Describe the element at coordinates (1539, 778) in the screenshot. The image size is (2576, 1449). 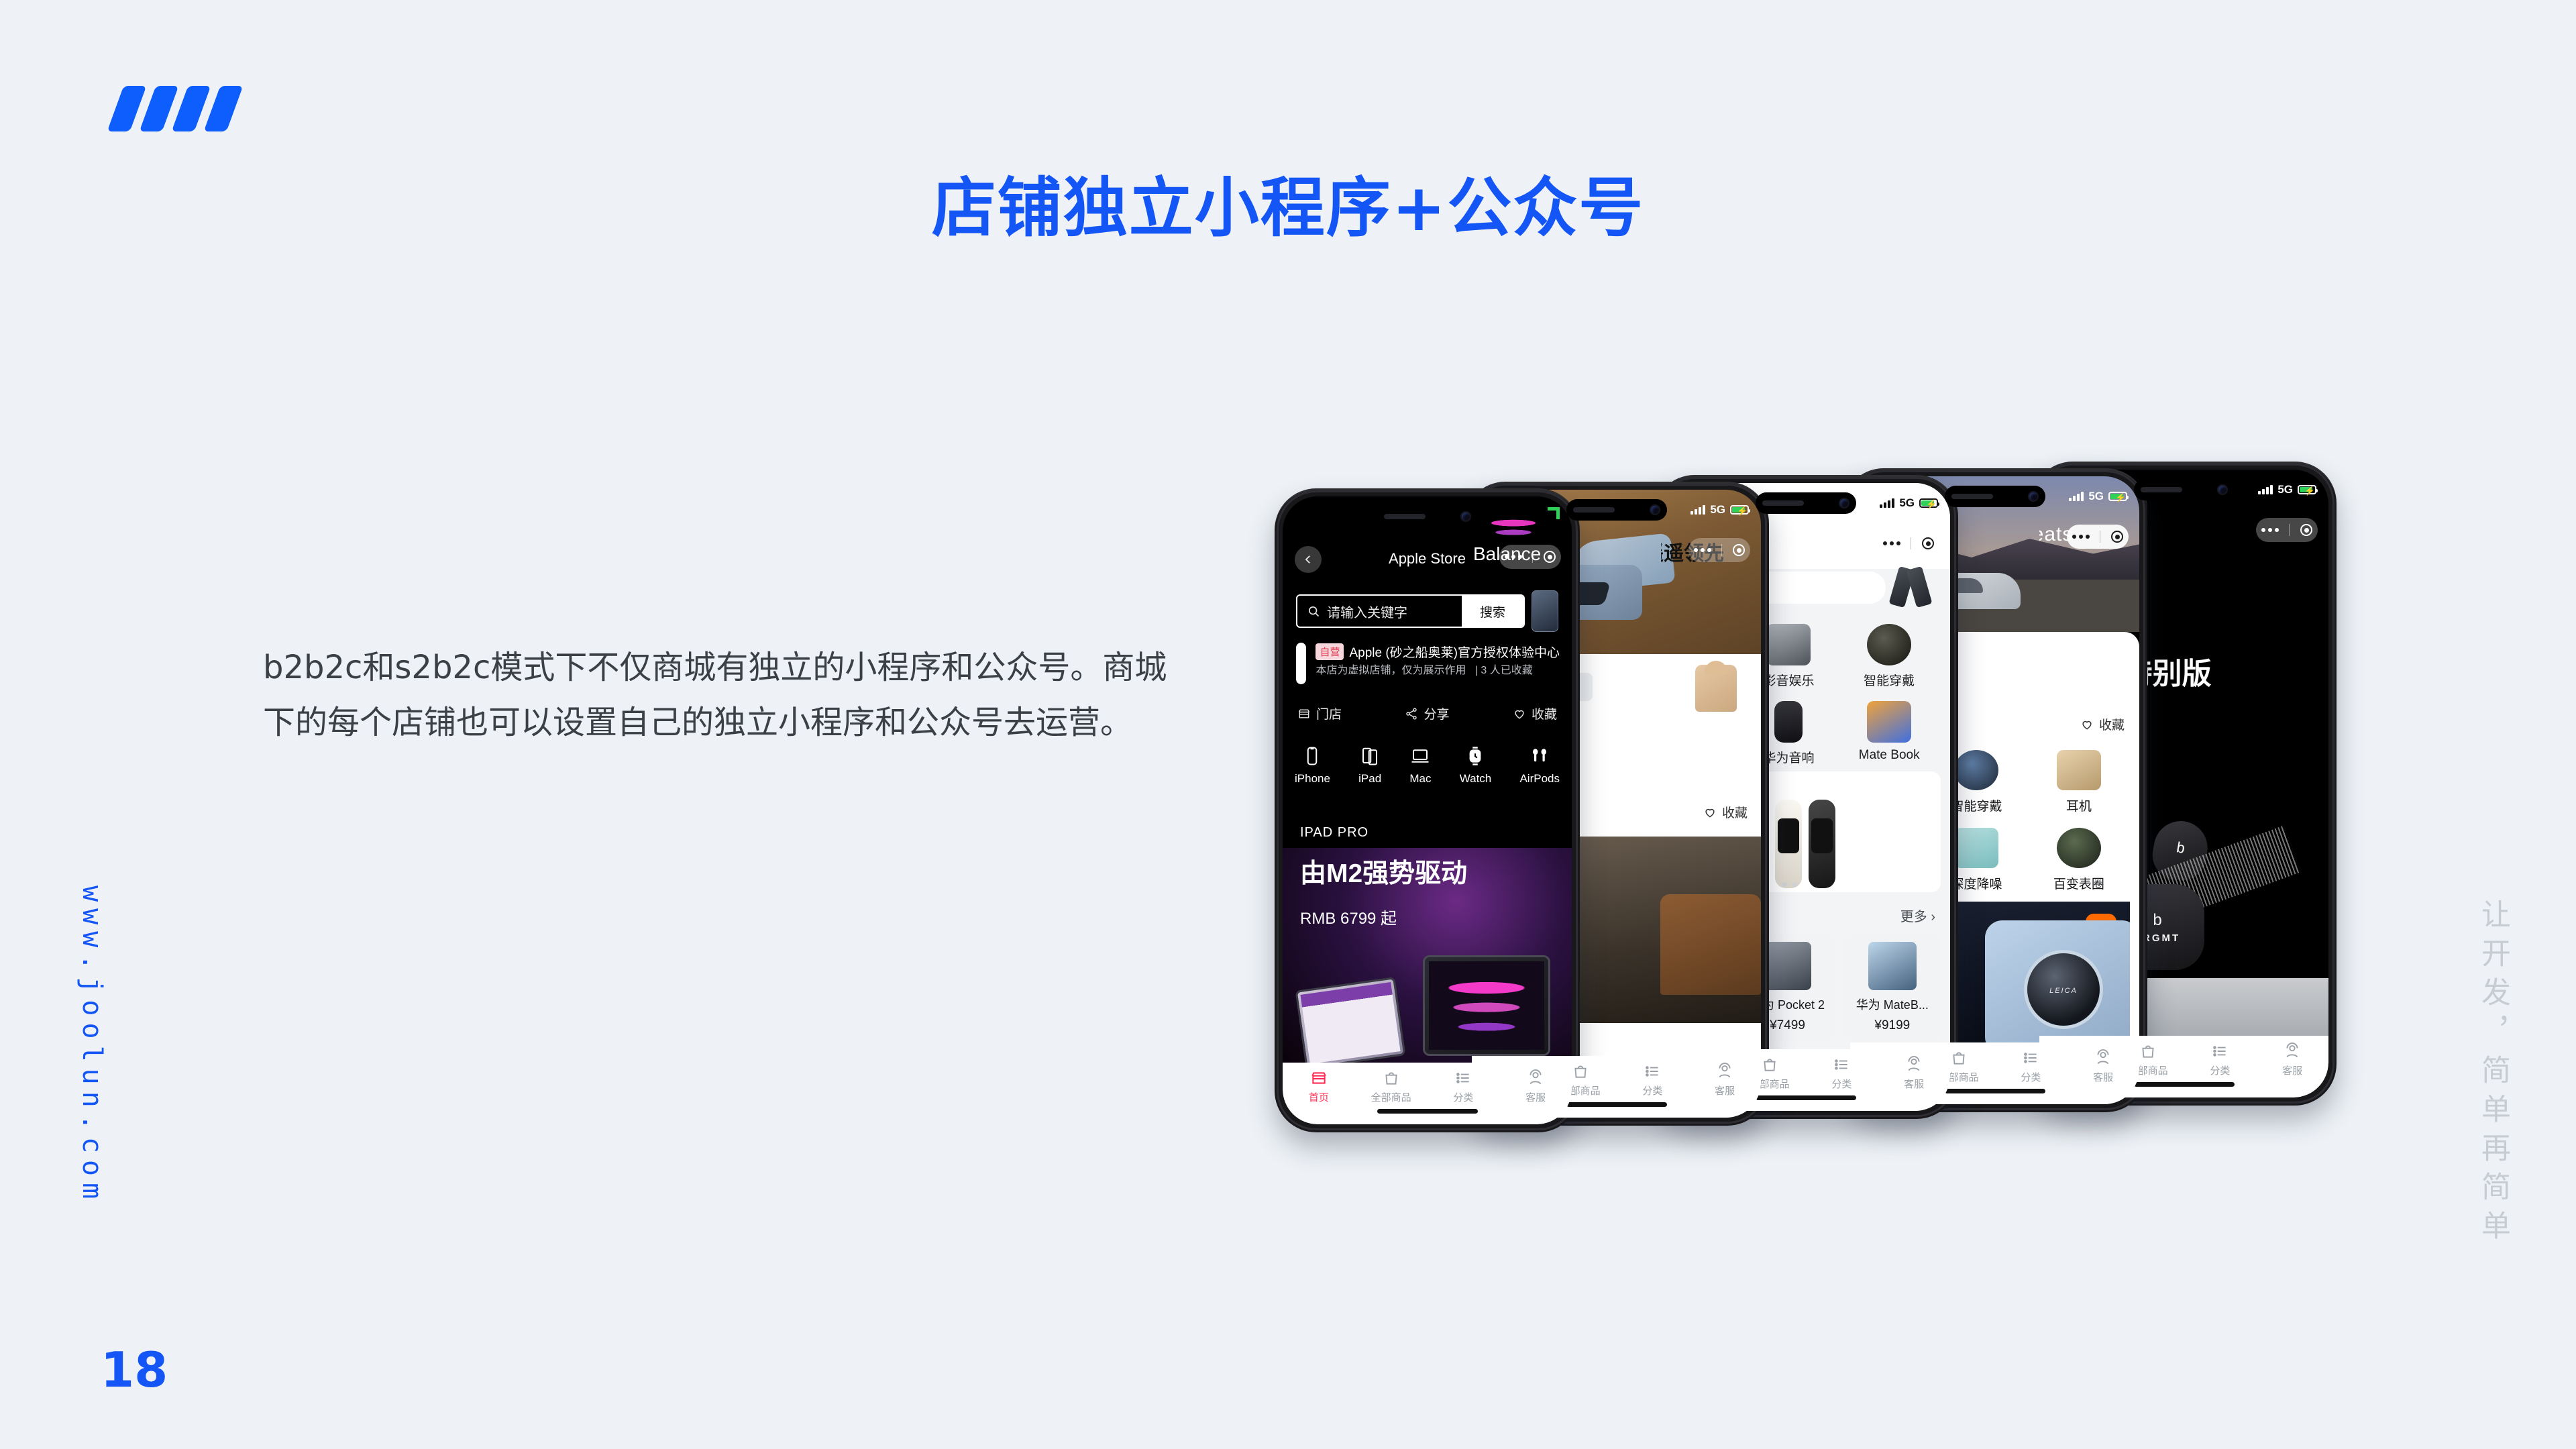
I see `category-label: AirPods` at that location.